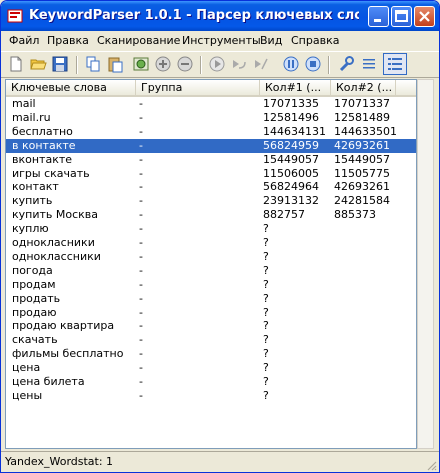 The width and height of the screenshot is (440, 473). Describe the element at coordinates (185, 64) in the screenshot. I see `remove-circle-icon` at that location.